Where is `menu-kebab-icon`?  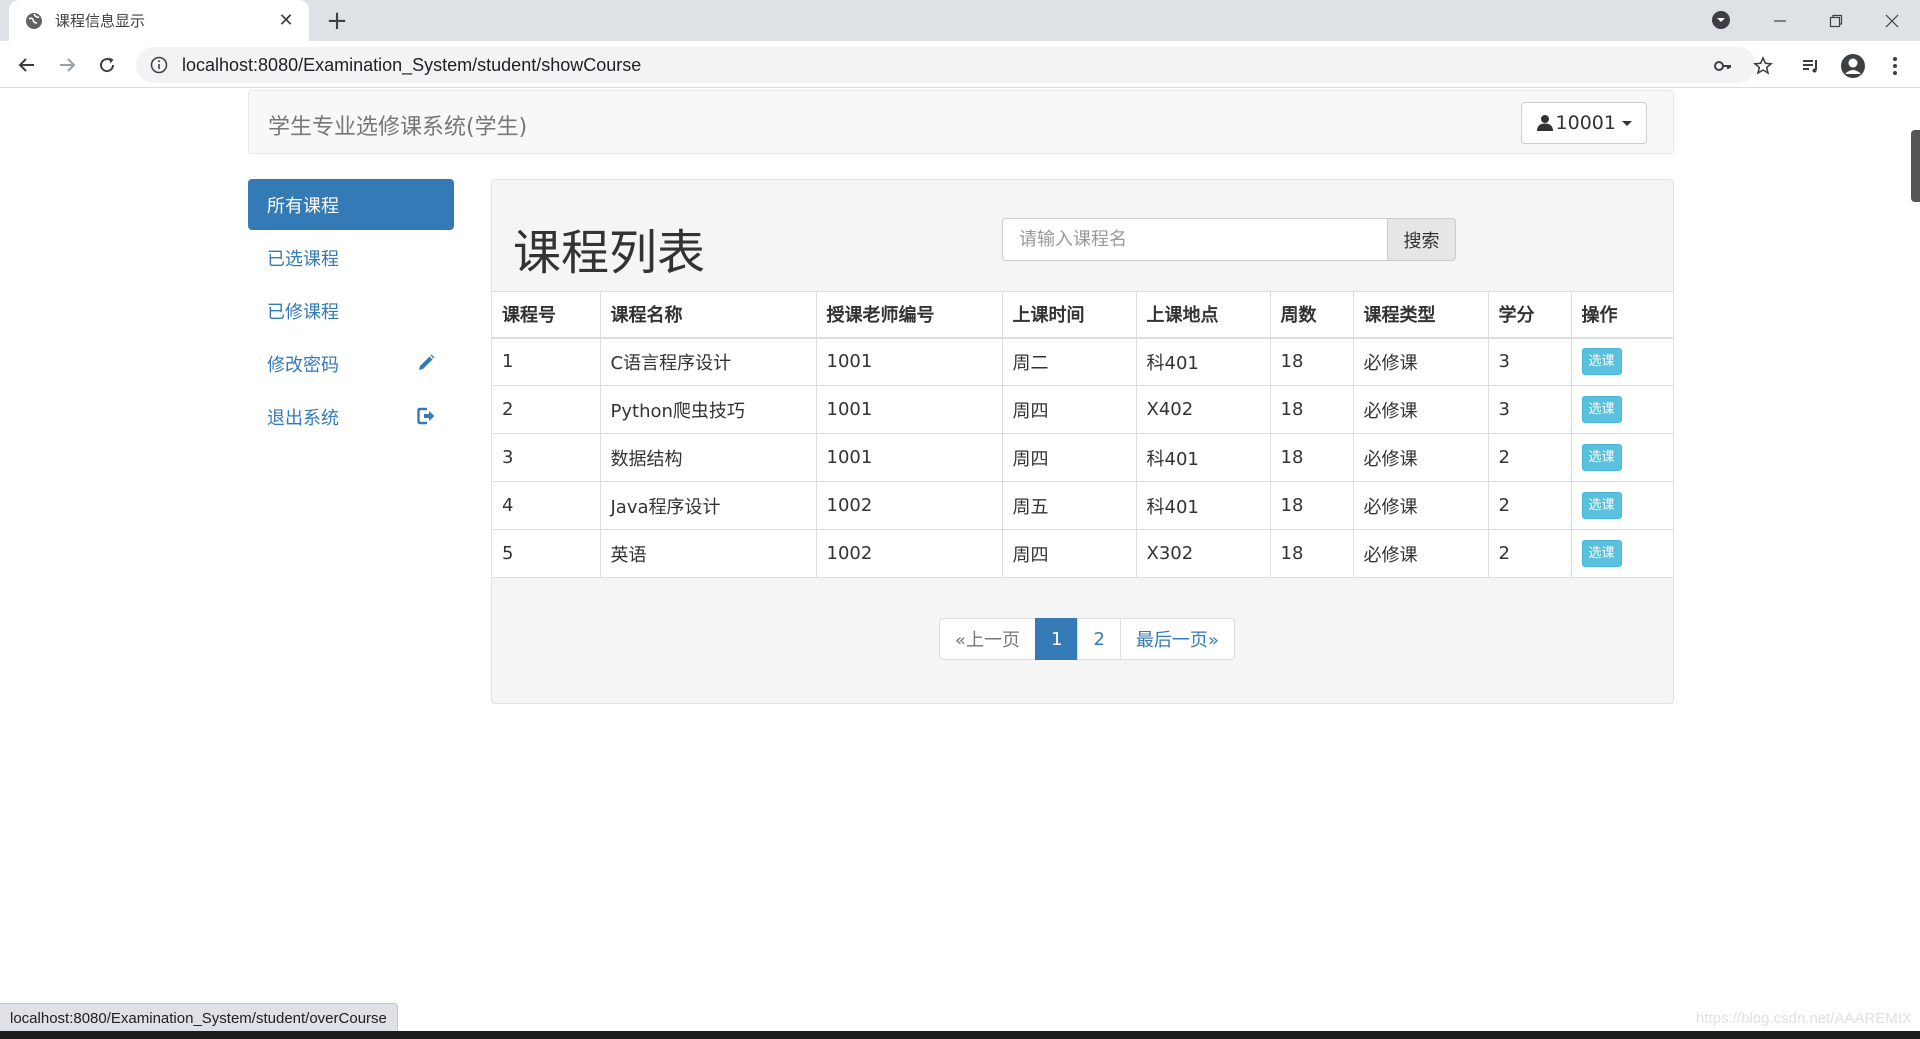 menu-kebab-icon is located at coordinates (1895, 66).